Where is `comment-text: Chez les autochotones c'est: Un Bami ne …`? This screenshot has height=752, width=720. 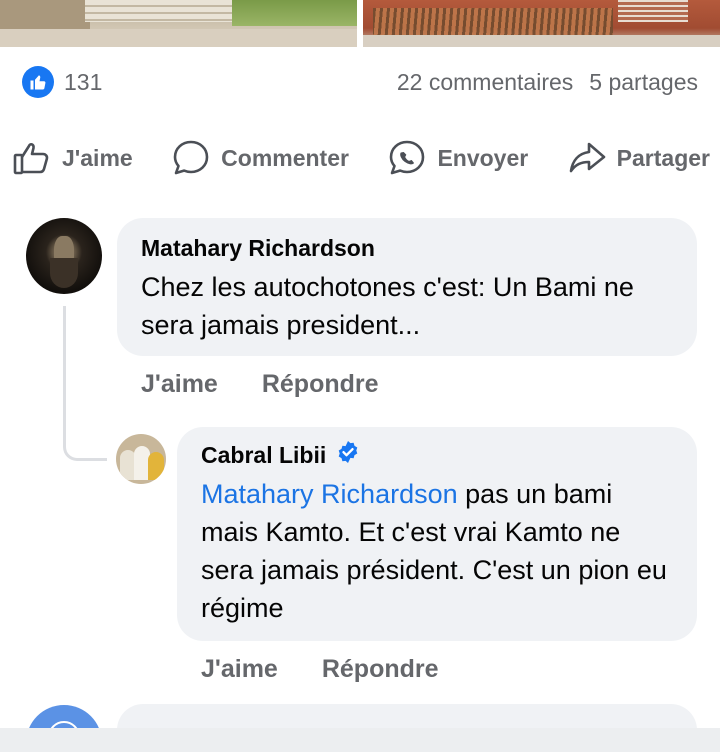 comment-text: Chez les autochotones c'est: Un Bami ne … is located at coordinates (387, 306).